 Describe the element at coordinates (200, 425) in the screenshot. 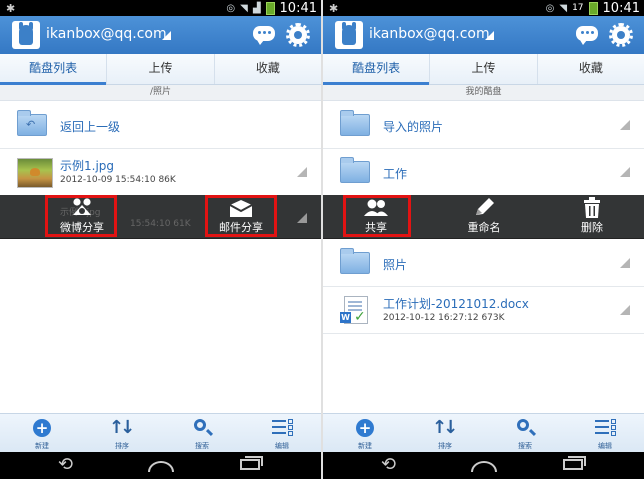

I see `search-icon` at that location.